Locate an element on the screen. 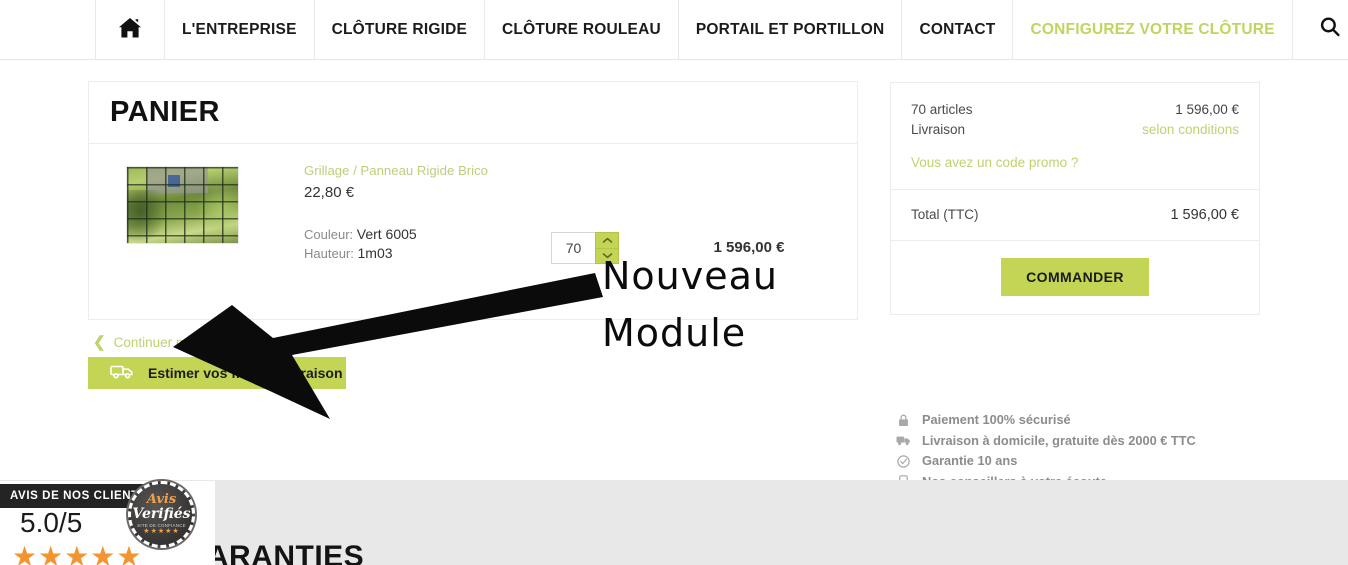  nav-label: CONTACT is located at coordinates (957, 29).